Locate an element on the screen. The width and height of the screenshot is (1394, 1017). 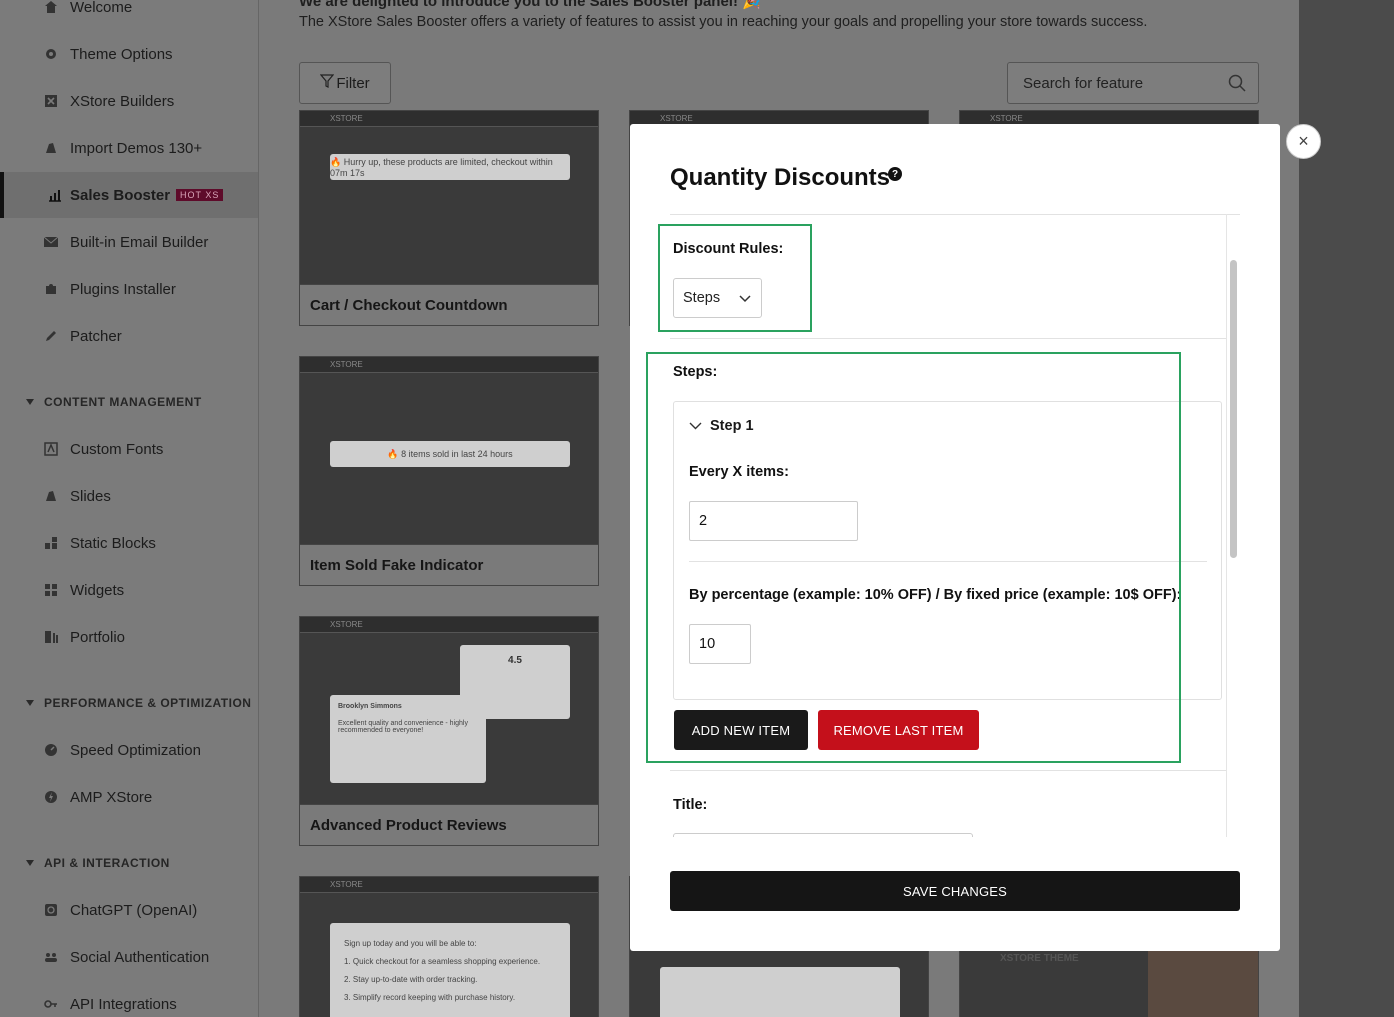
close-icon: × is located at coordinates (1303, 141).